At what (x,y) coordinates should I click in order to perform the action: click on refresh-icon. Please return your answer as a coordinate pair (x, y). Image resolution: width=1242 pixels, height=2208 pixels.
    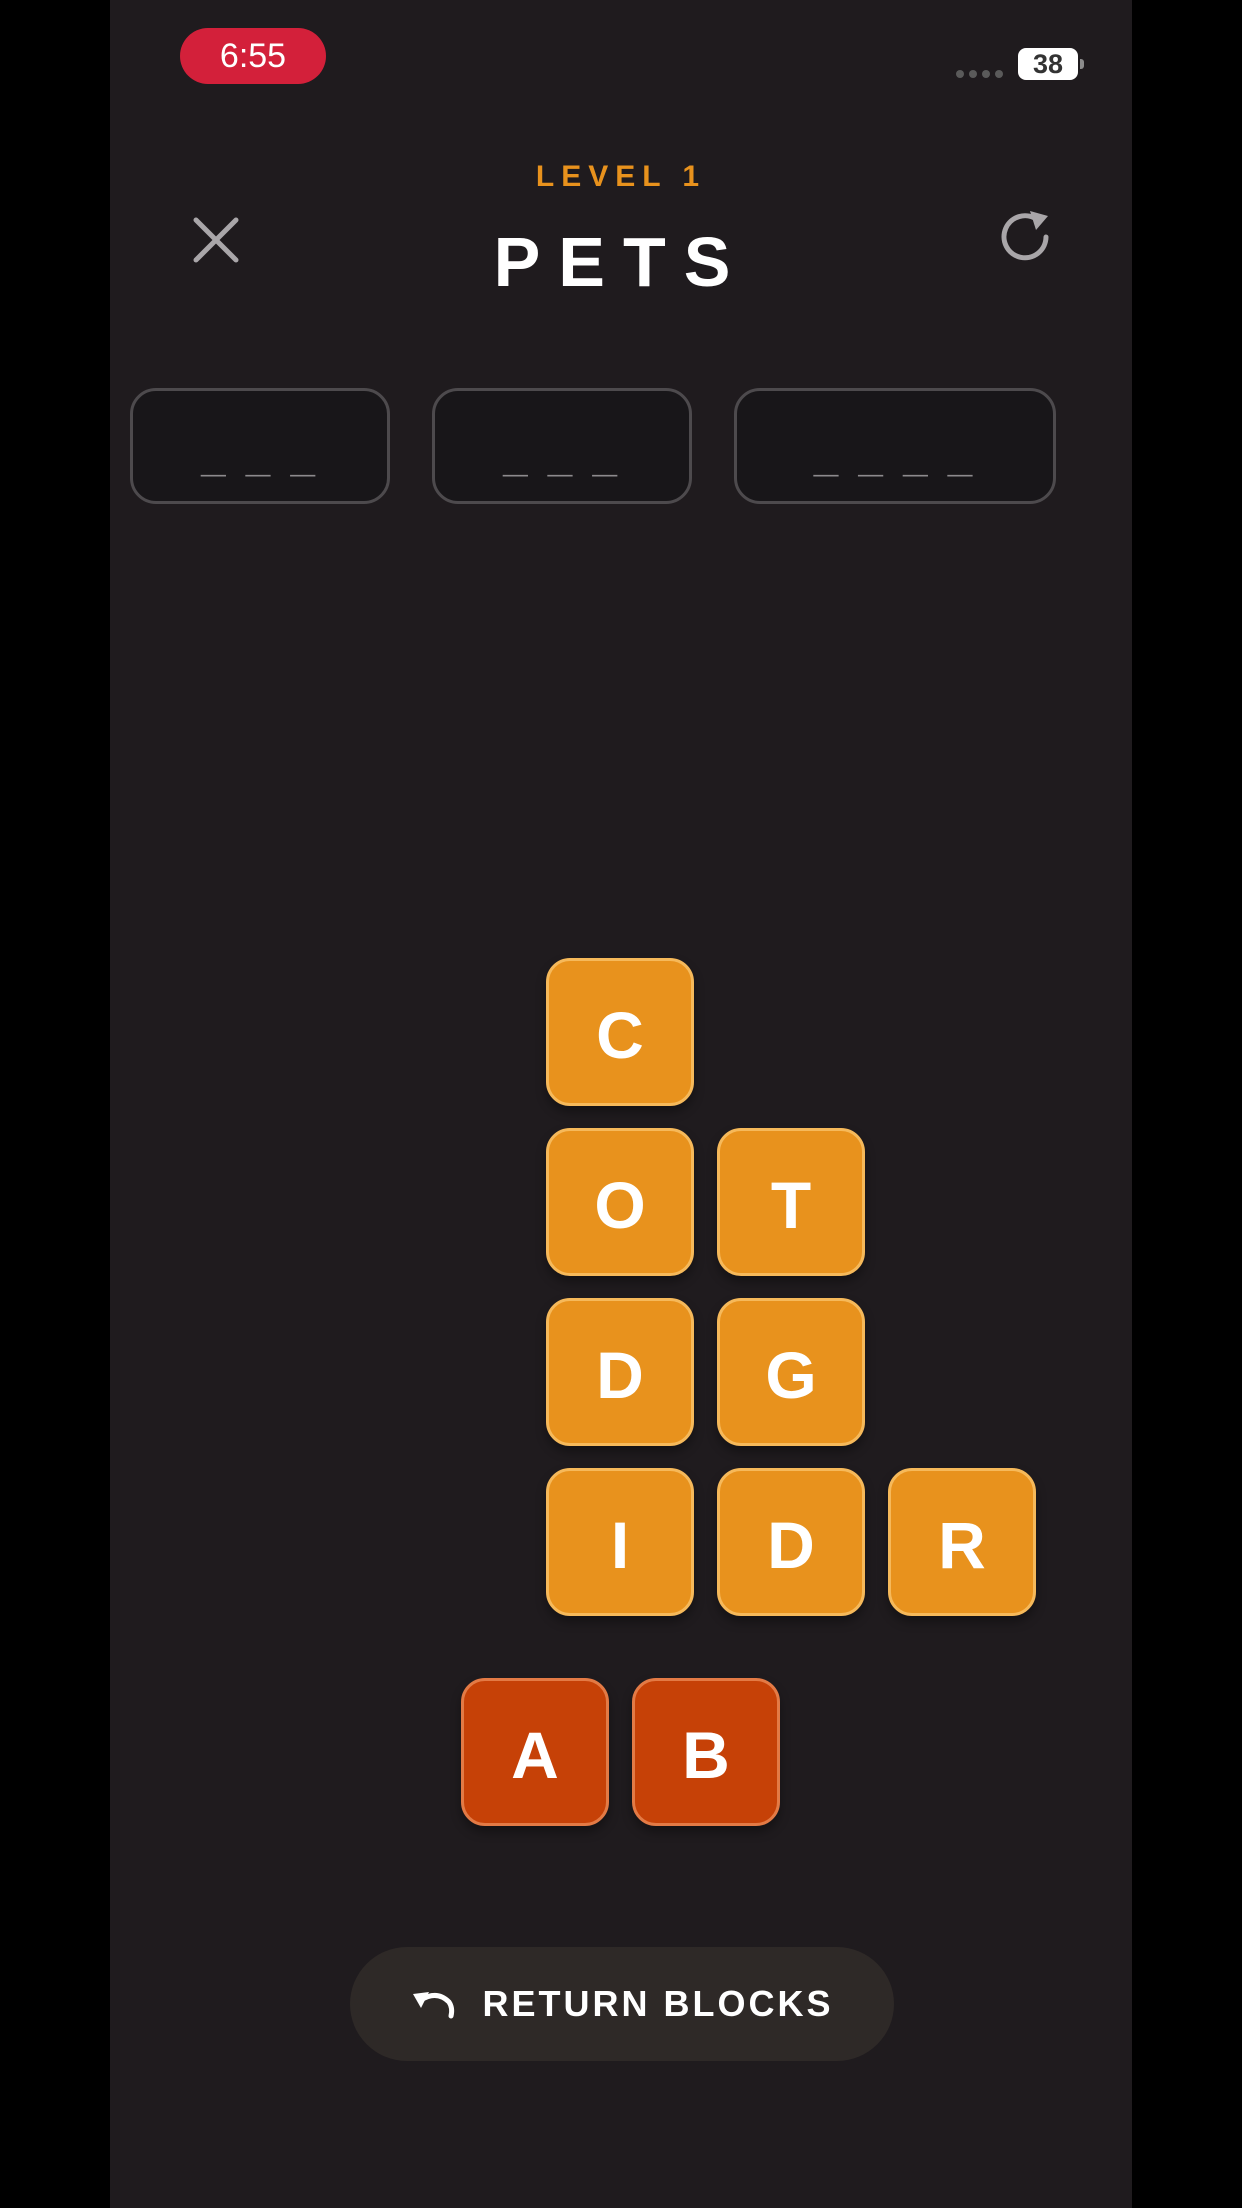
    Looking at the image, I should click on (1025, 236).